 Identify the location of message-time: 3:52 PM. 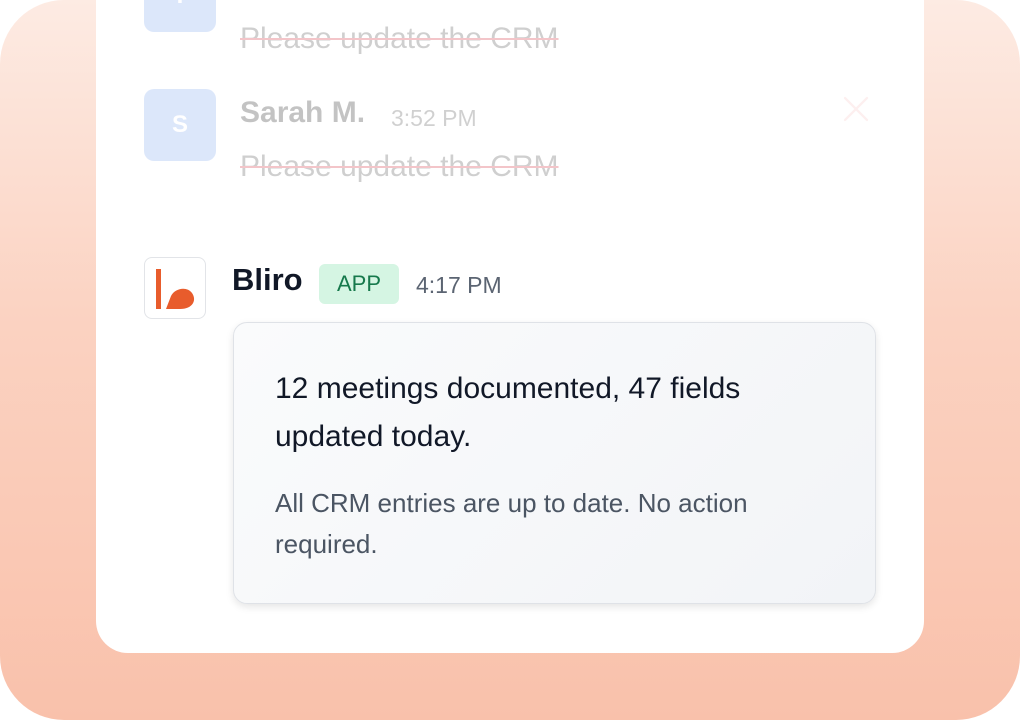
(434, 118).